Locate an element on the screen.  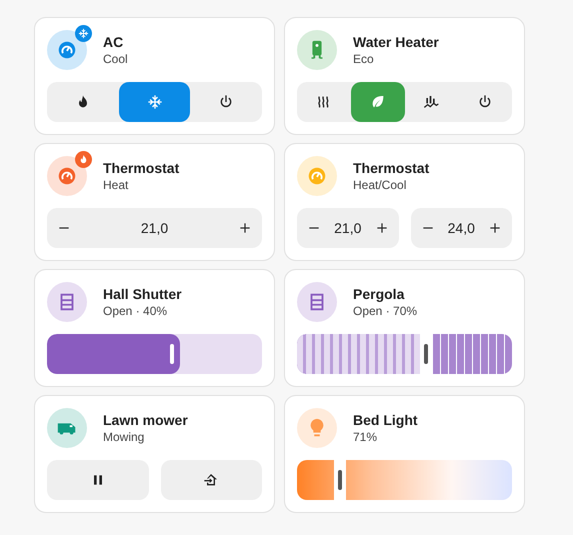
slider-handle is located at coordinates (172, 354).